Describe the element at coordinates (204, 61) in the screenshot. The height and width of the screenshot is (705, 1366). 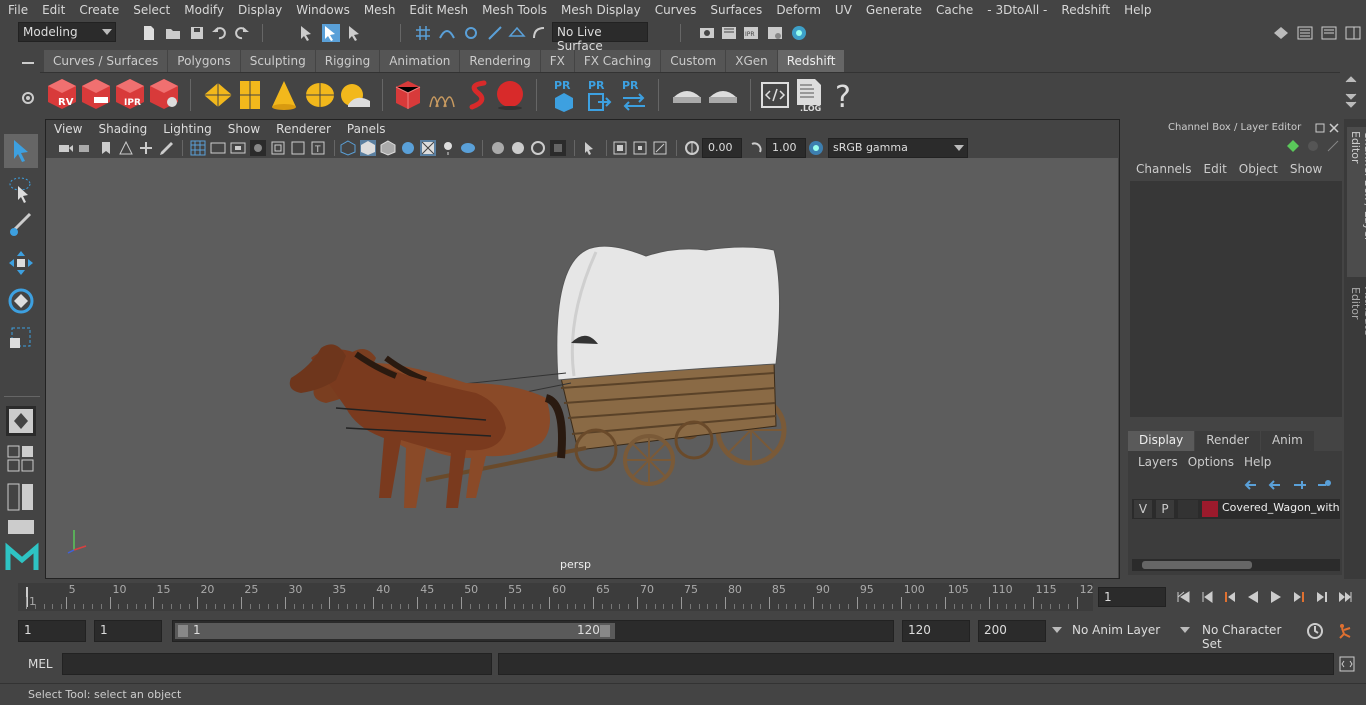
I see `tab-polygons: Polygons` at that location.